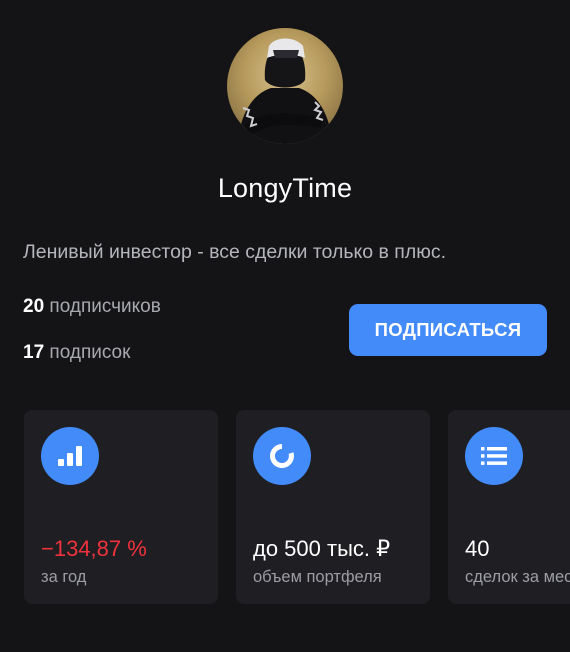 Image resolution: width=570 pixels, height=652 pixels. What do you see at coordinates (94, 548) in the screenshot?
I see `yearly-return-value: −134,87 %` at bounding box center [94, 548].